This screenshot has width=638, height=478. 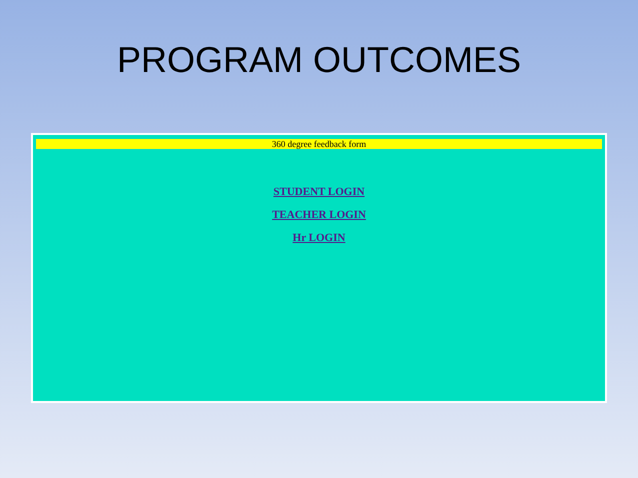 I want to click on page-header-bar: 360 degree feedback form, so click(x=319, y=144).